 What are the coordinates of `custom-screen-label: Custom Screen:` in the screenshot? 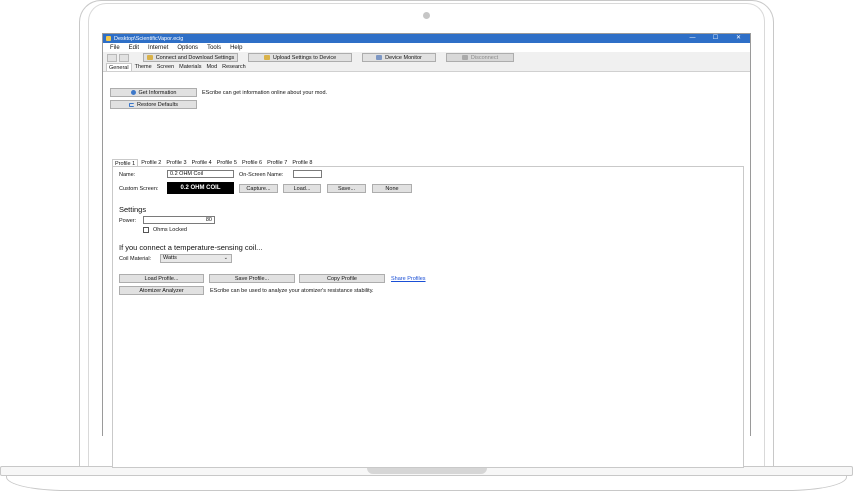 It's located at (139, 189).